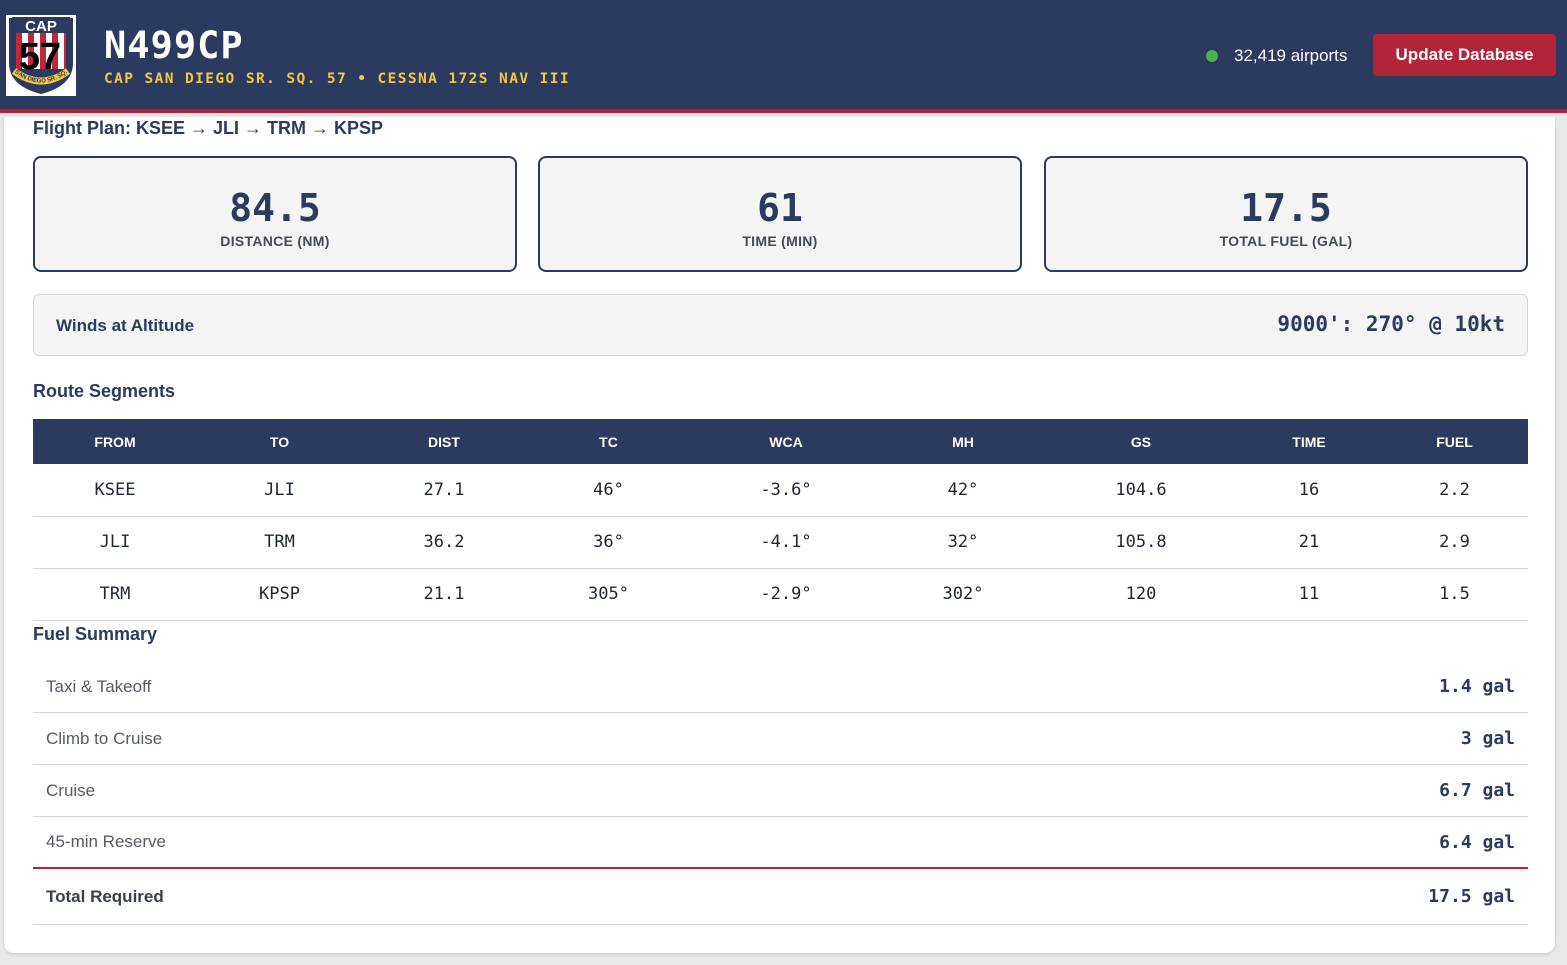  I want to click on fuel-item-value: 1.4 gal, so click(1477, 686).